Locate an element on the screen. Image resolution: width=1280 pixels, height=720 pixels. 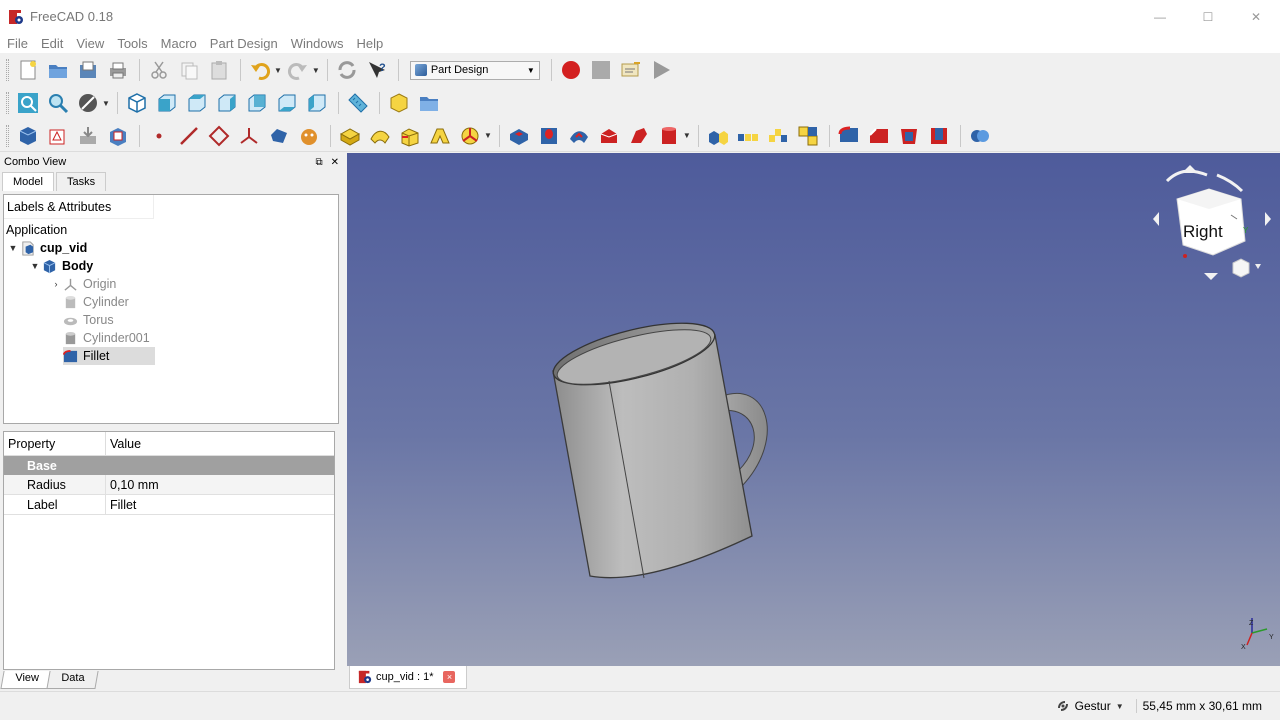
undo-dropdown-icon: ▼ is located at coordinates (278, 70).